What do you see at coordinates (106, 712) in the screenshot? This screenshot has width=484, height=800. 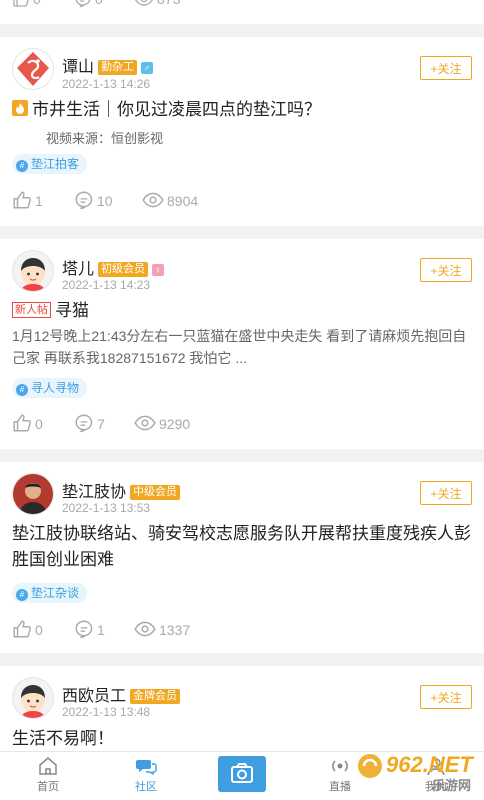 I see `post-date: 2022-1-13 13:48` at bounding box center [106, 712].